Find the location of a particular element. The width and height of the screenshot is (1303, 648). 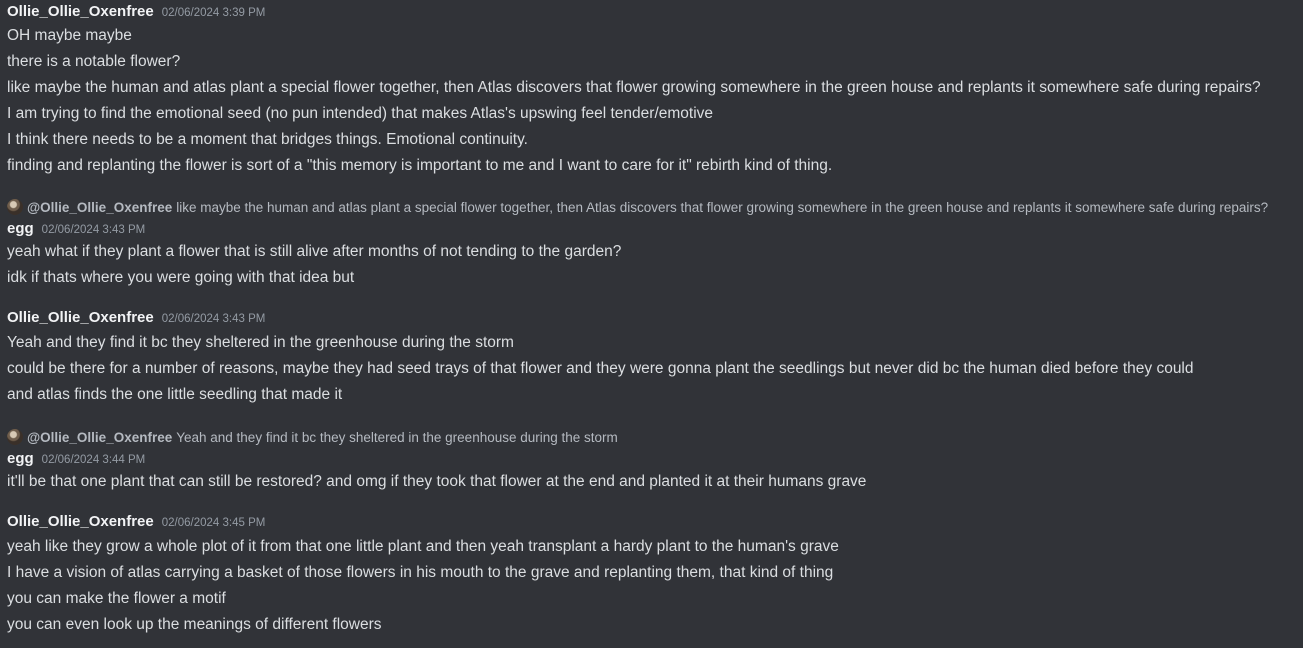

message-header: Ollie_Ollie_Oxenfree 02/06/2024 3:39 PM is located at coordinates (136, 14).